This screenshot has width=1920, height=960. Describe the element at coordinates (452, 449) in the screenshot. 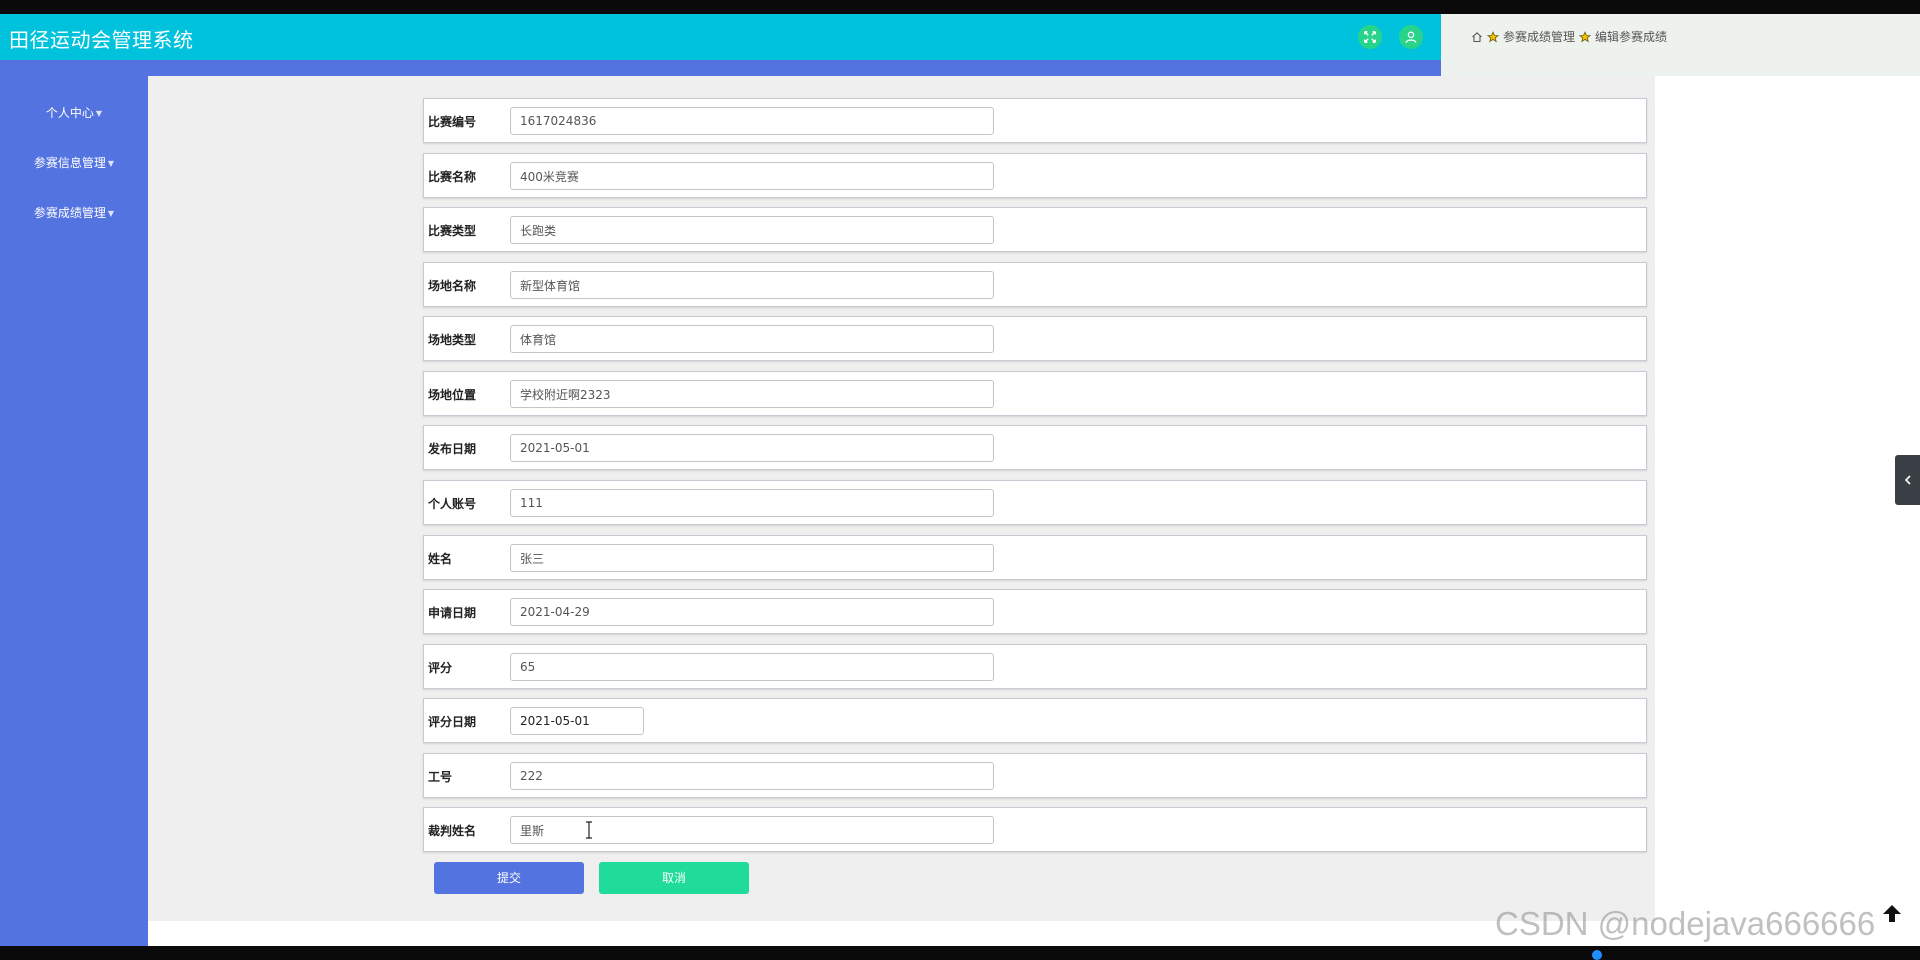

I see `field-label: 发布日期` at that location.